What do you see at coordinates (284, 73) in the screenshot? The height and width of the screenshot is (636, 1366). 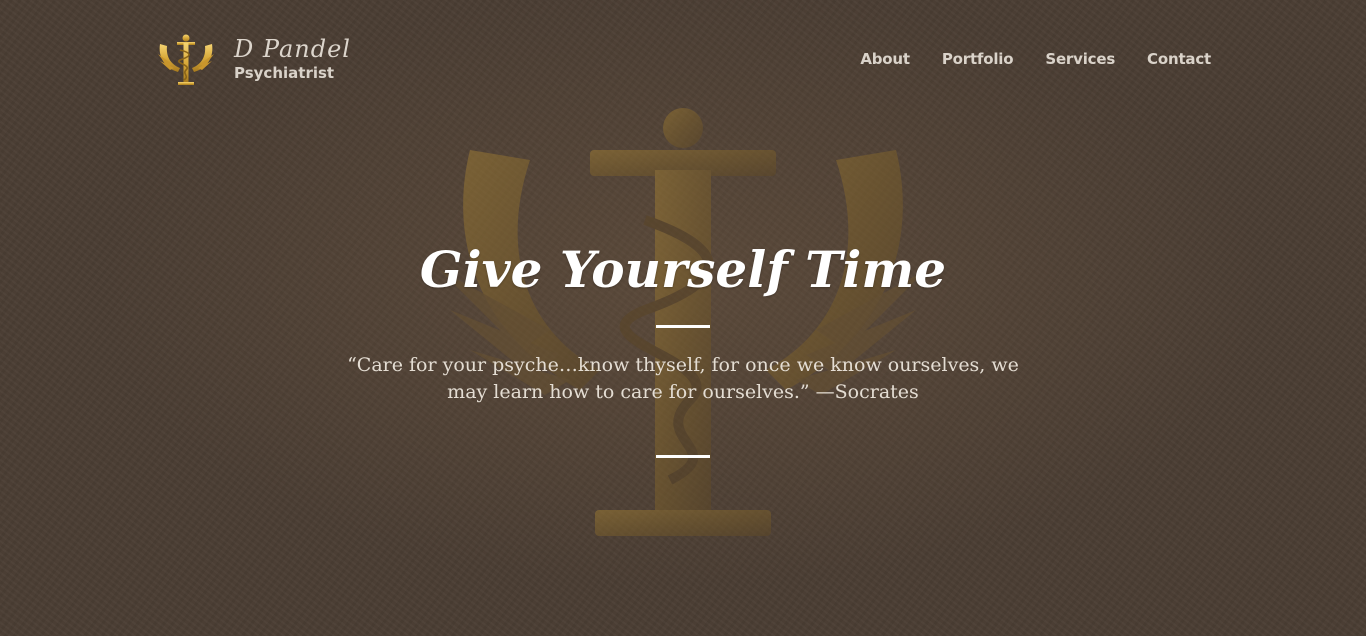 I see `brand-role: Psychiatrist` at bounding box center [284, 73].